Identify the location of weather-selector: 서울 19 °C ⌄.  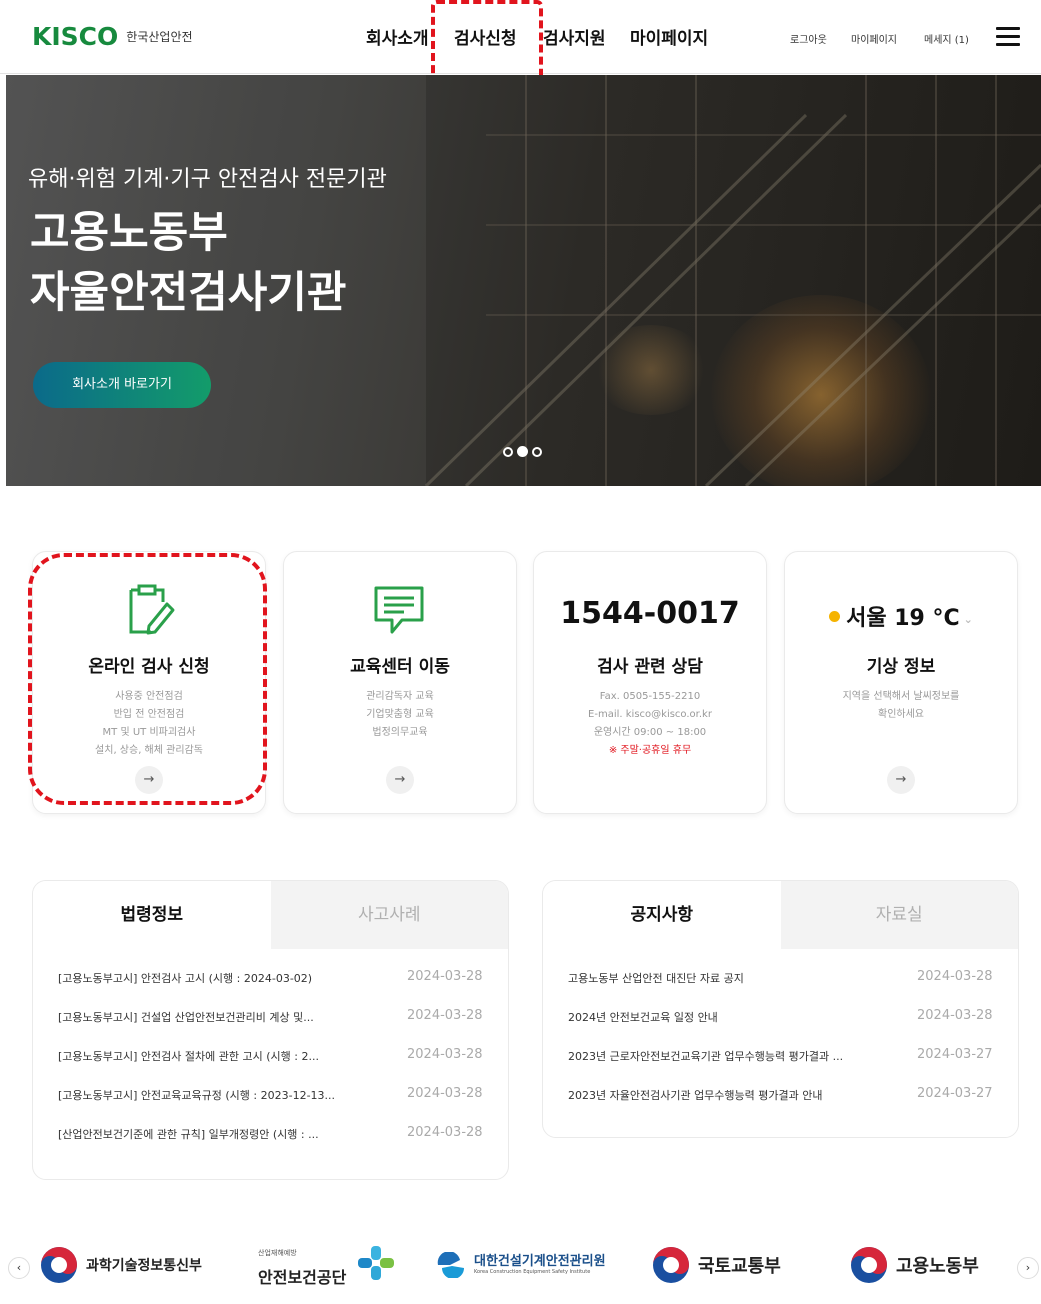
(901, 616).